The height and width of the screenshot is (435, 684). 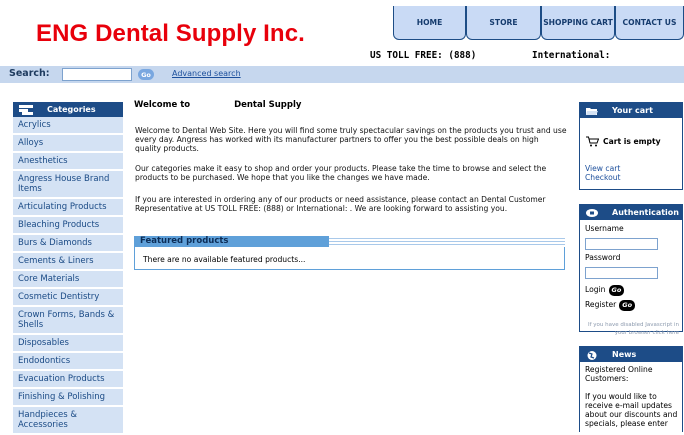 What do you see at coordinates (423, 55) in the screenshot?
I see `toll-free-number: US TOLL FREE: (888)` at bounding box center [423, 55].